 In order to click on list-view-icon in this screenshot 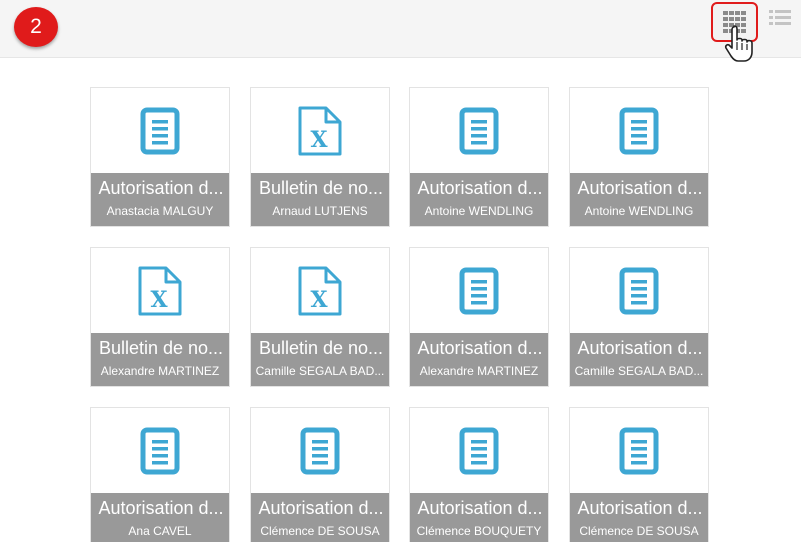, I will do `click(780, 17)`.